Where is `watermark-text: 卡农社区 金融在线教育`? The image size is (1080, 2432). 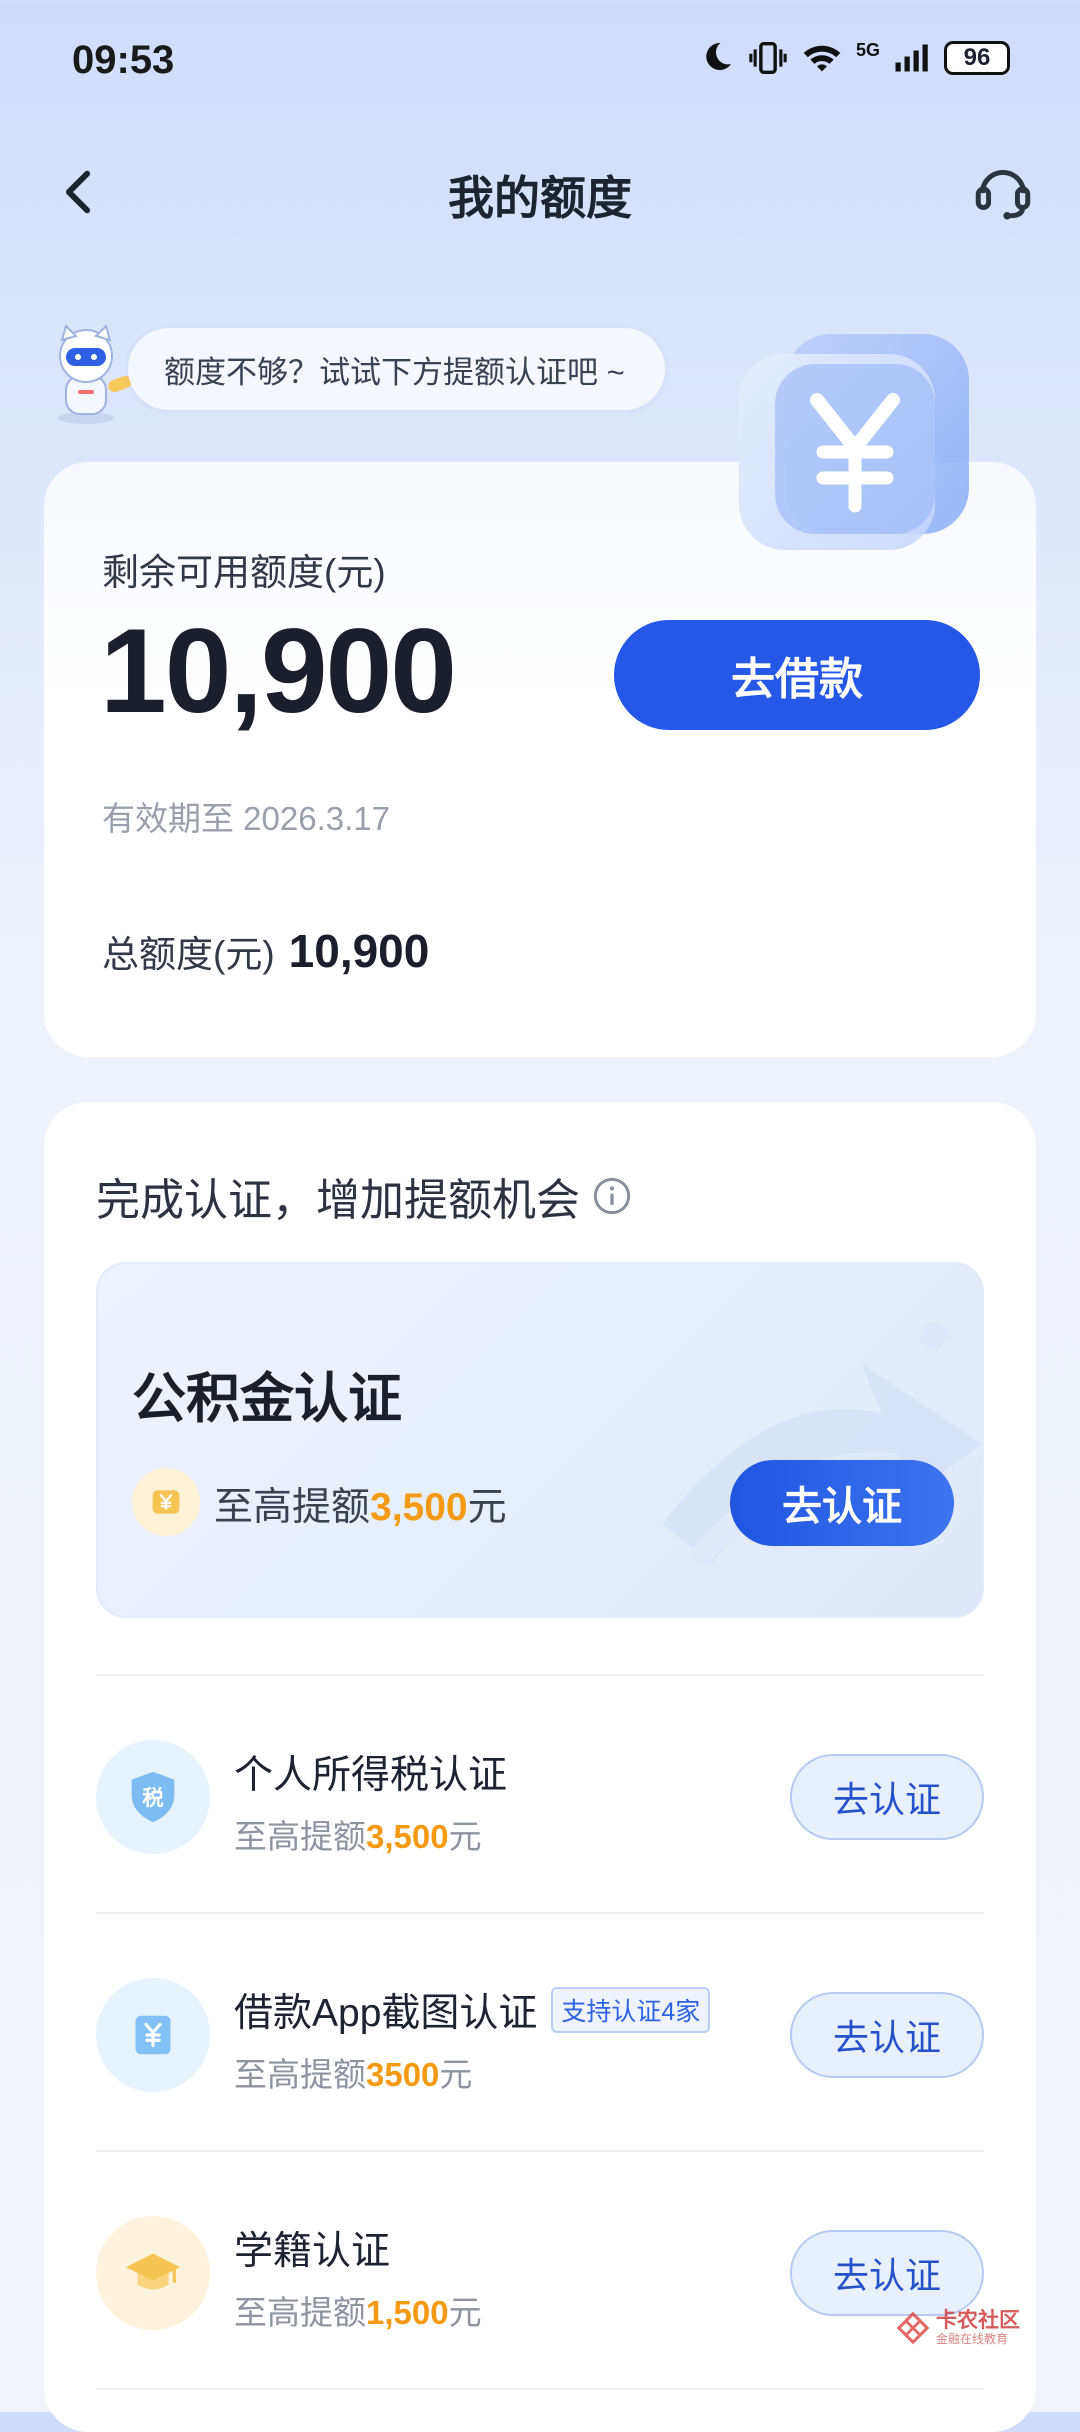
watermark-text: 卡农社区 金融在线教育 is located at coordinates (978, 2328).